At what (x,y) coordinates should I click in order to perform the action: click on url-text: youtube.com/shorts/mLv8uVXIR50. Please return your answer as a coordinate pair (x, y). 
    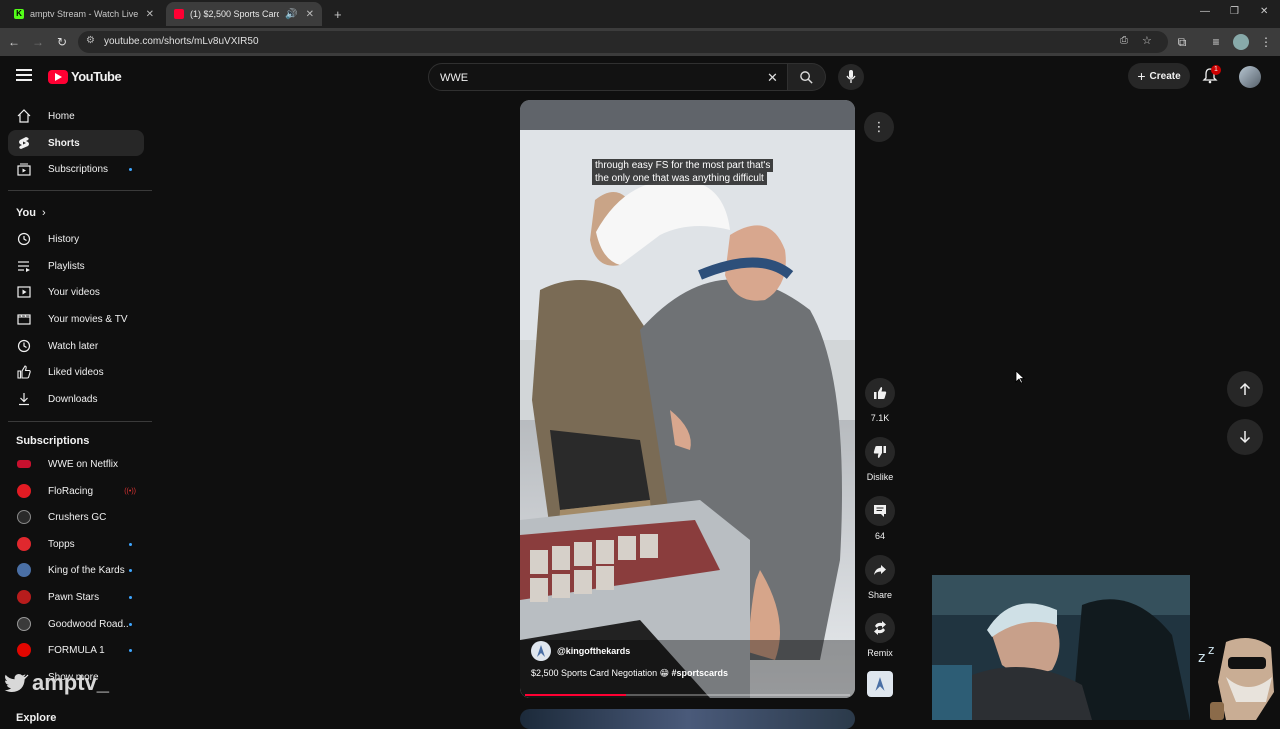
    Looking at the image, I should click on (181, 41).